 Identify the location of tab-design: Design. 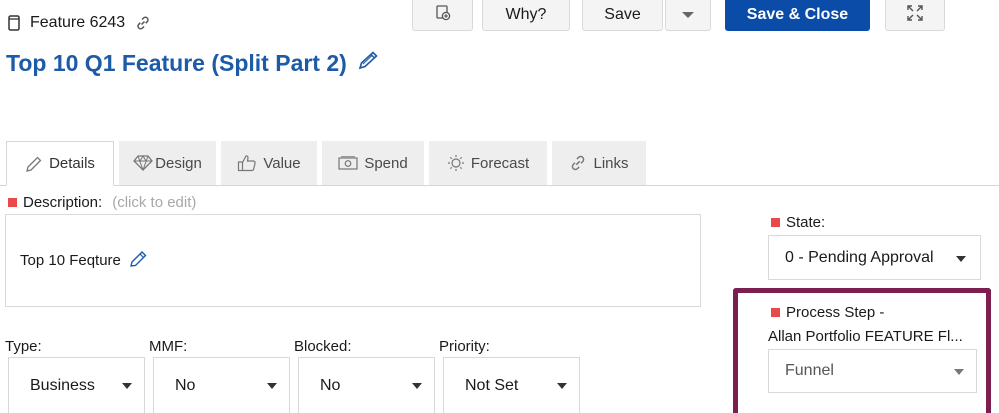
(167, 163).